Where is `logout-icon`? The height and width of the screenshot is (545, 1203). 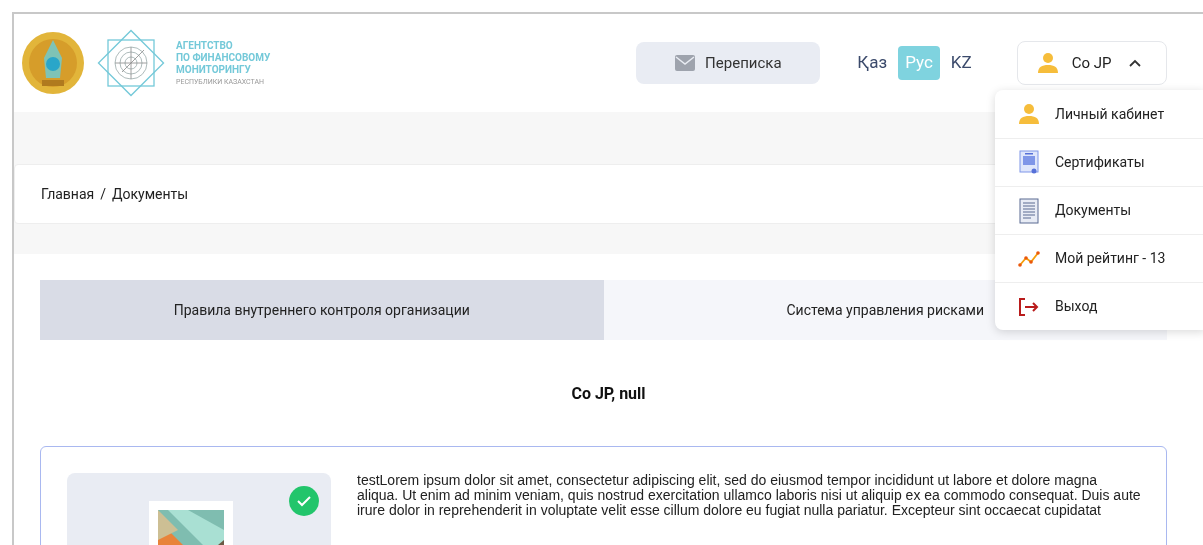
logout-icon is located at coordinates (1029, 306).